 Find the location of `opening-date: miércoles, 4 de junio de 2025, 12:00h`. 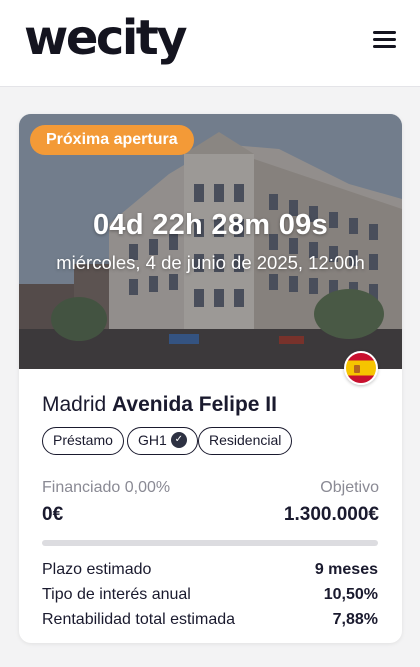

opening-date: miércoles, 4 de junio de 2025, 12:00h is located at coordinates (210, 262).